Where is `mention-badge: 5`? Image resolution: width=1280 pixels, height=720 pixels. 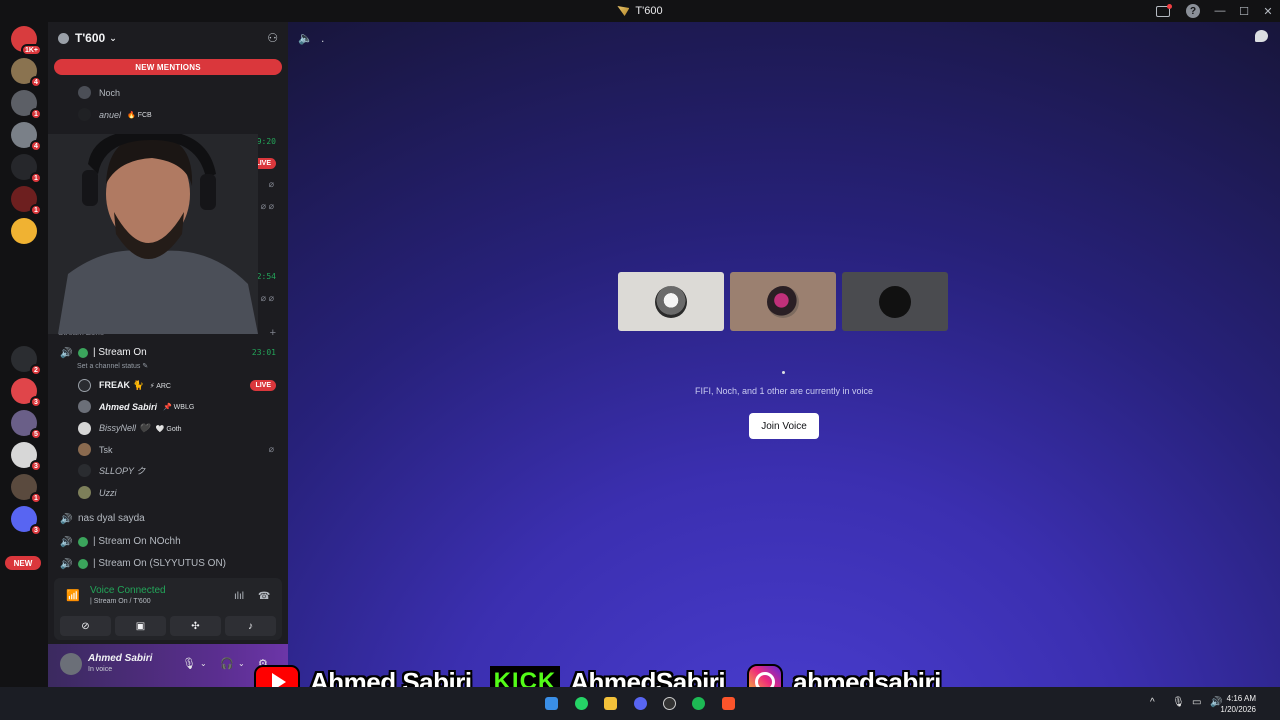 mention-badge: 5 is located at coordinates (36, 434).